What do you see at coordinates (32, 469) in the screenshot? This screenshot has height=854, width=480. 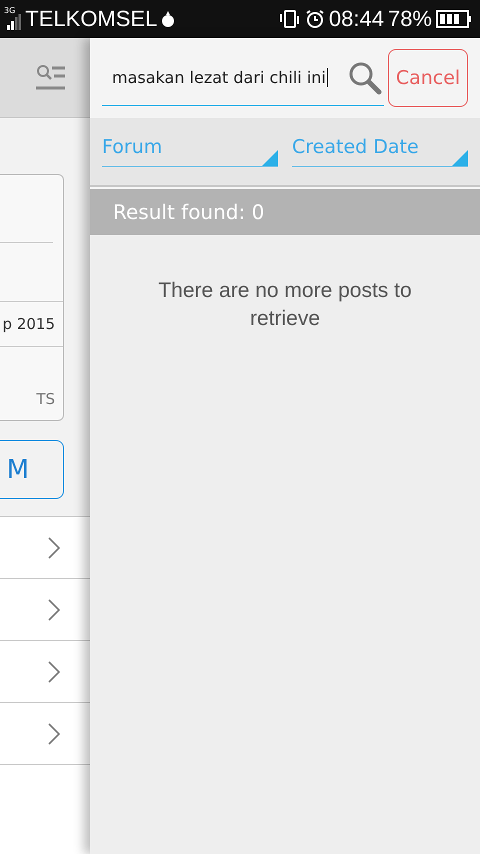 I see `side-button: M` at bounding box center [32, 469].